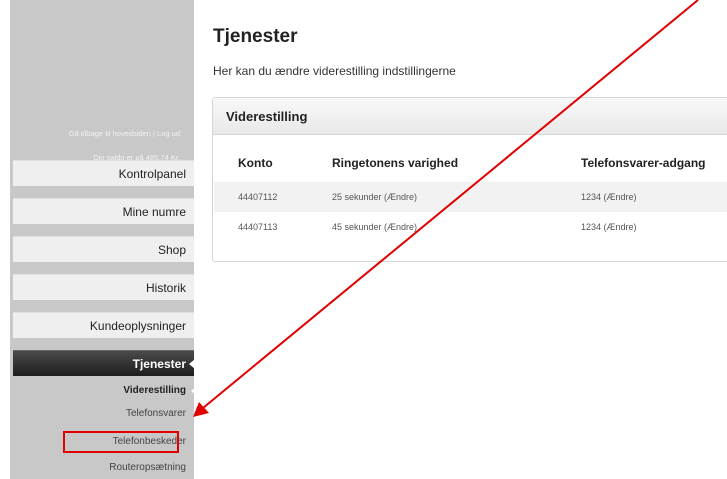 The width and height of the screenshot is (727, 479). I want to click on page-title: Tjenester, so click(255, 36).